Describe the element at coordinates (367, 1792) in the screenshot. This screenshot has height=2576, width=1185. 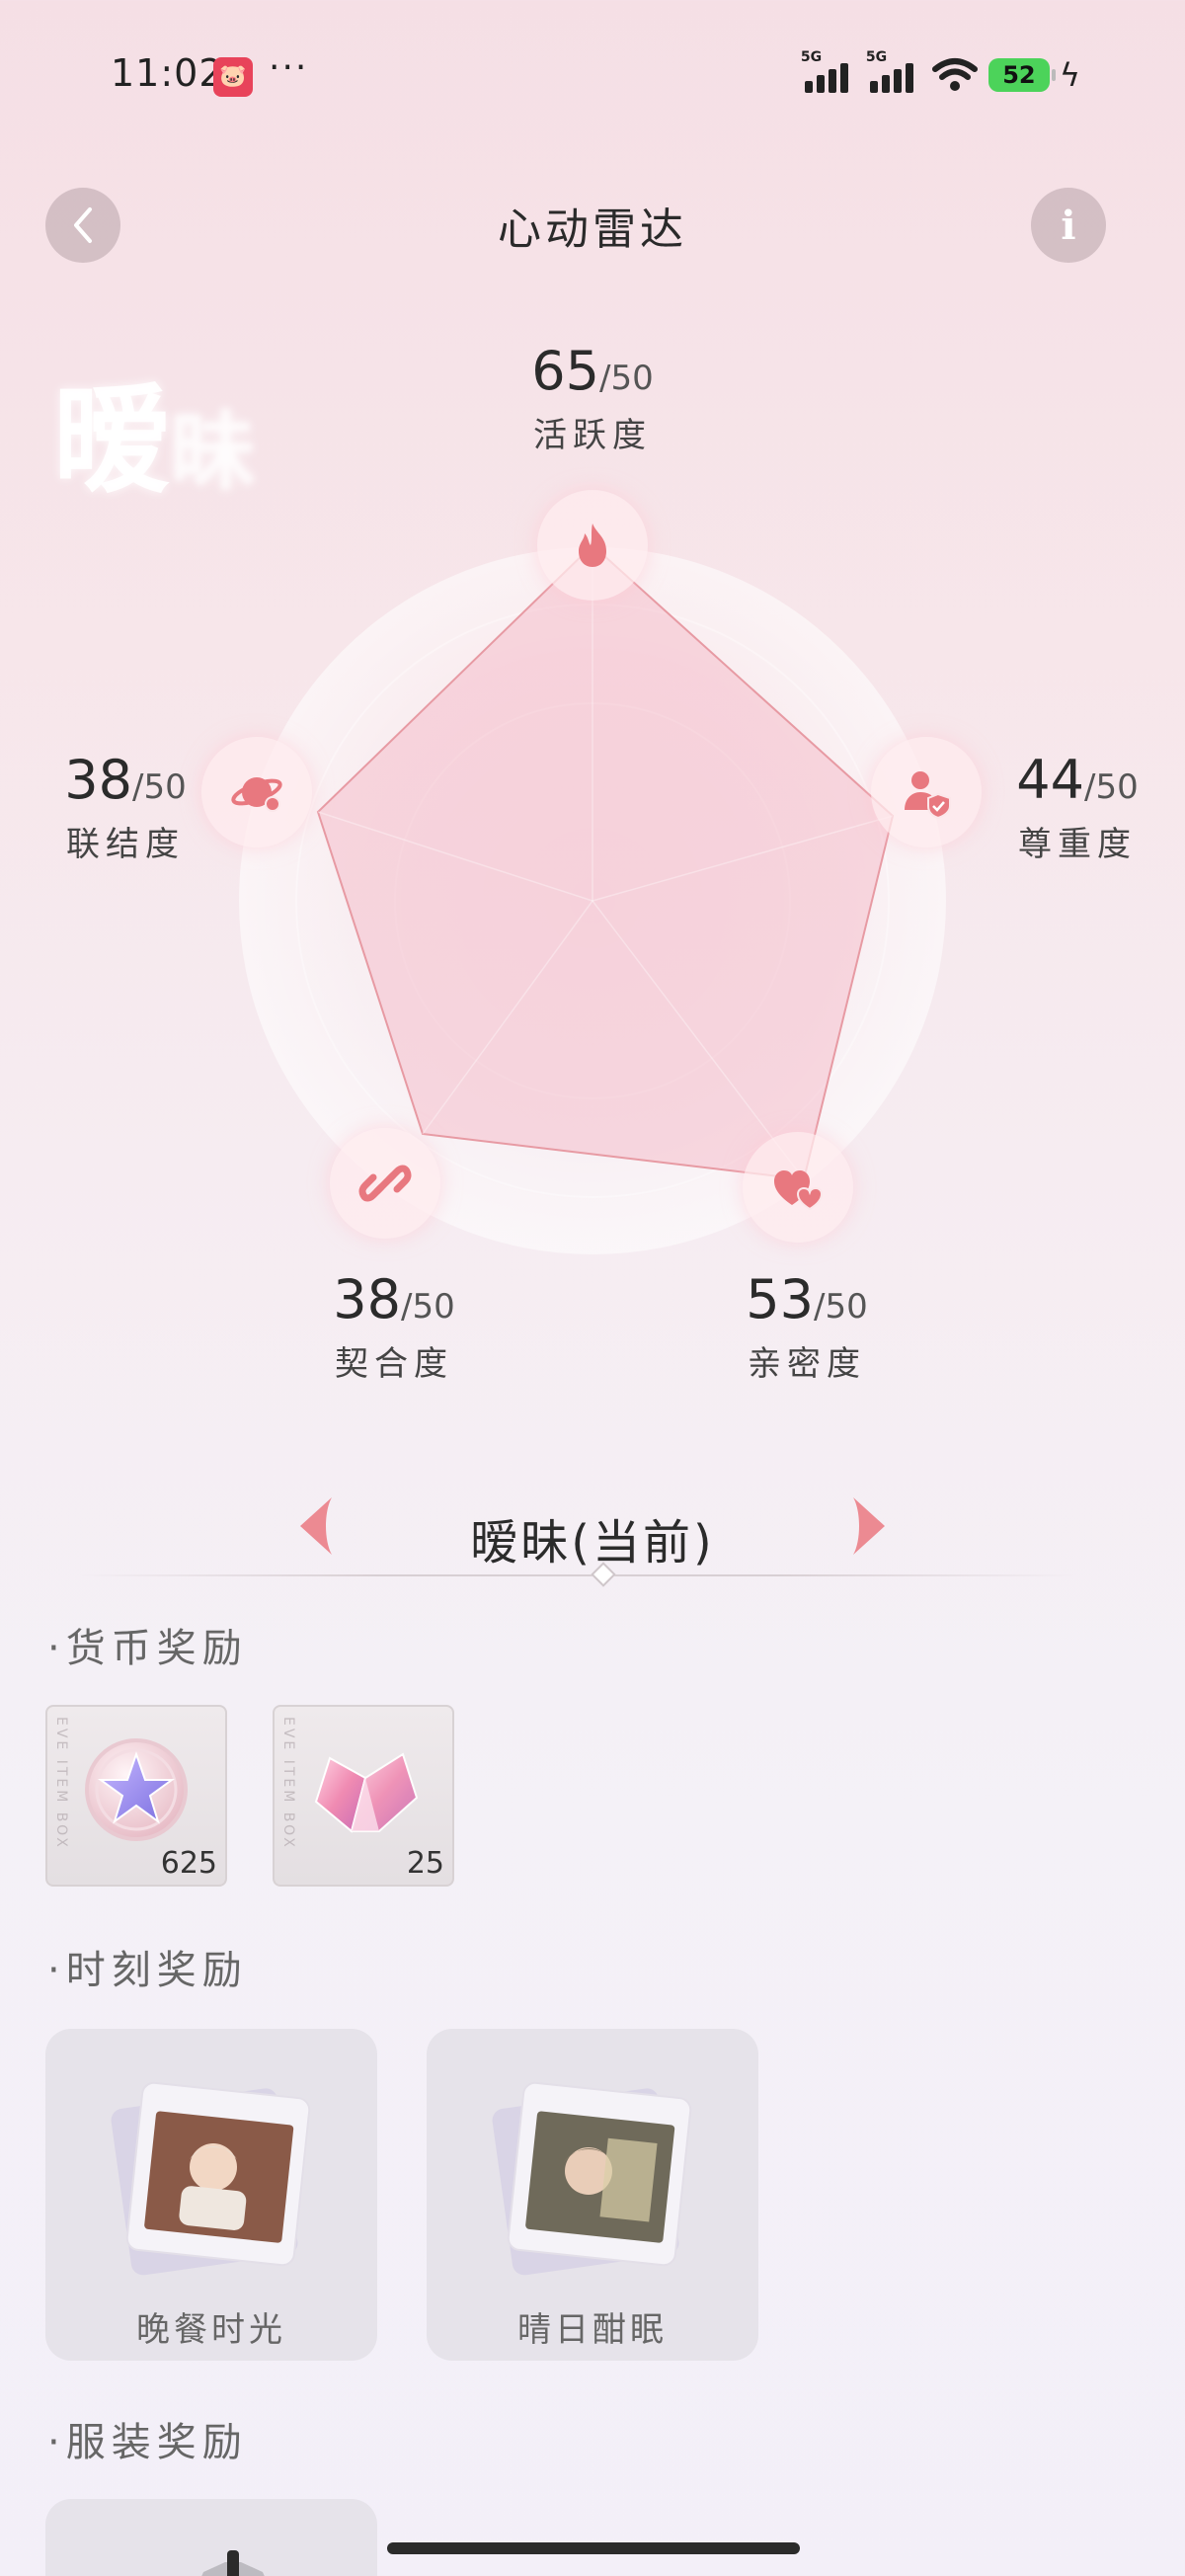
I see `pink-crystal-icon` at that location.